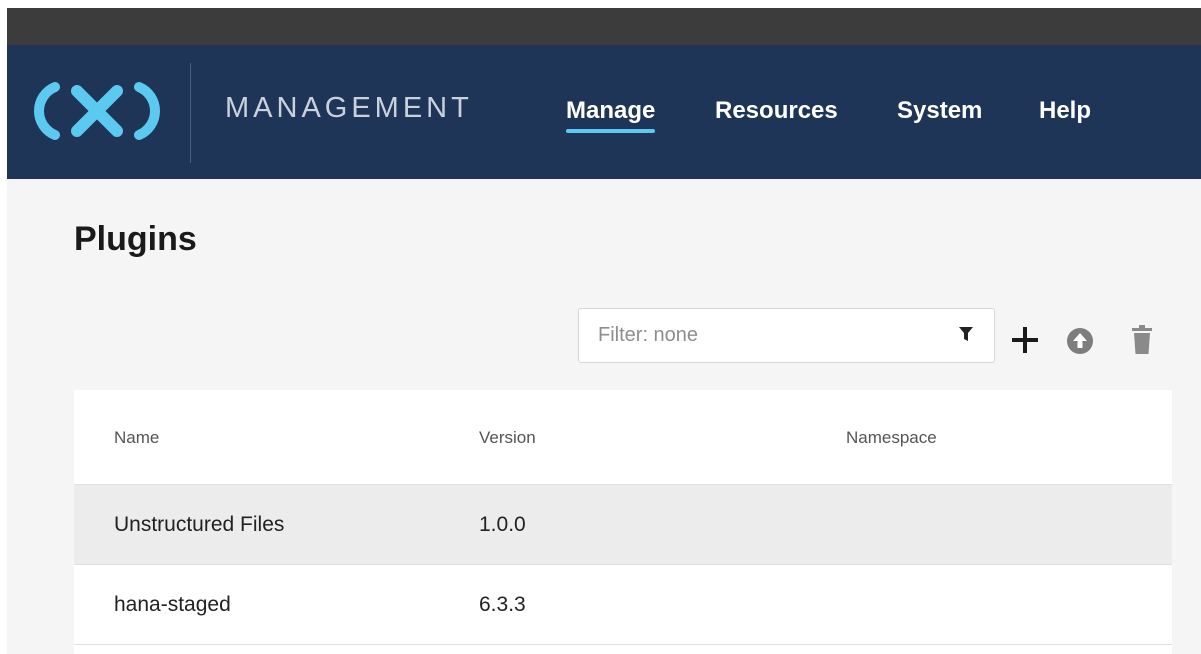 Image resolution: width=1201 pixels, height=654 pixels. I want to click on column-header-name: Name, so click(136, 438).